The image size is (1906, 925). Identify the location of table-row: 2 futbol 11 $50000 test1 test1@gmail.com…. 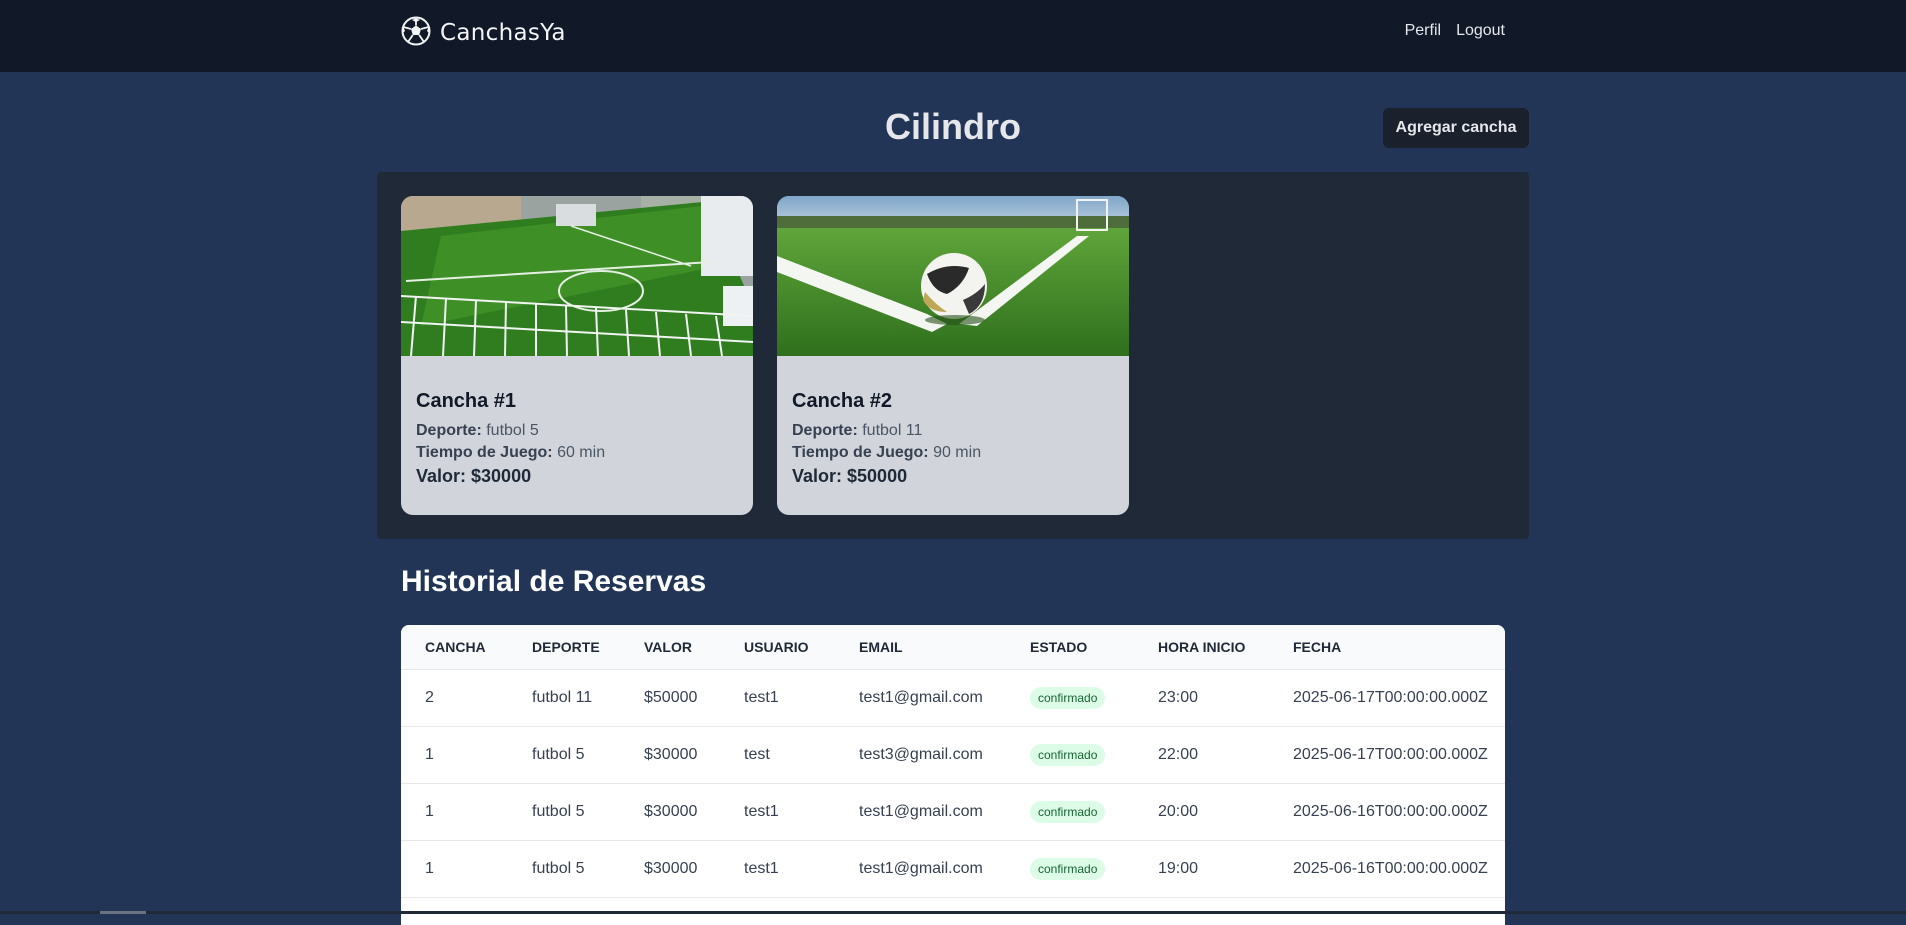
(953, 697).